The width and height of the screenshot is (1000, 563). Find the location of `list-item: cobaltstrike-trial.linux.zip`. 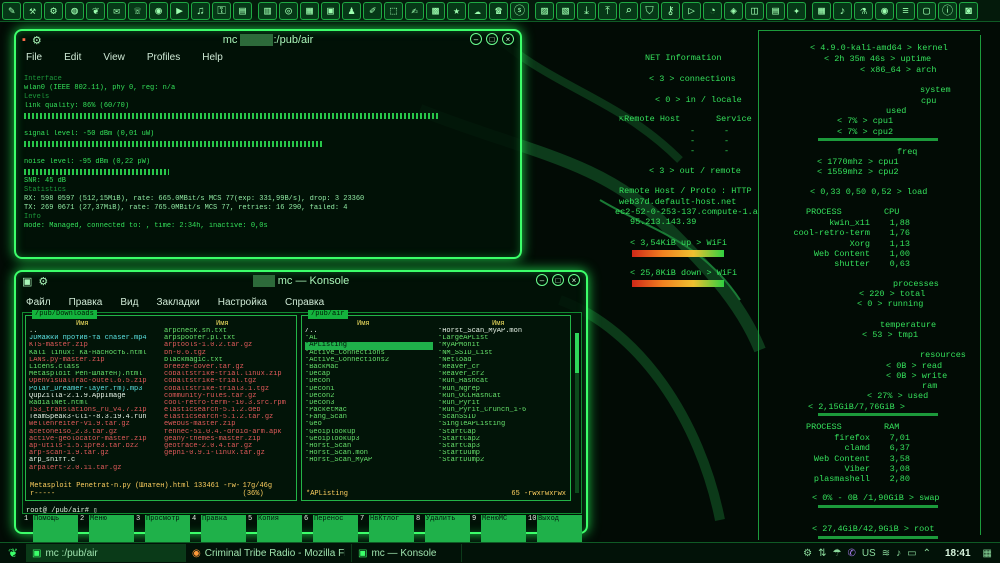

list-item: cobaltstrike-trial.linux.zip is located at coordinates (229, 374).